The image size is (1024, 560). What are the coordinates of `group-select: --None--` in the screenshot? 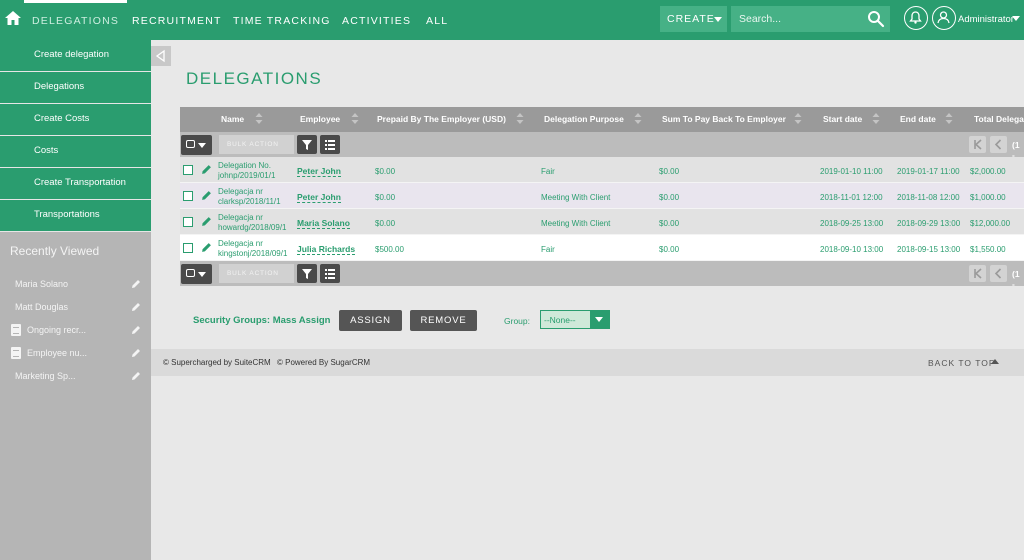 It's located at (575, 319).